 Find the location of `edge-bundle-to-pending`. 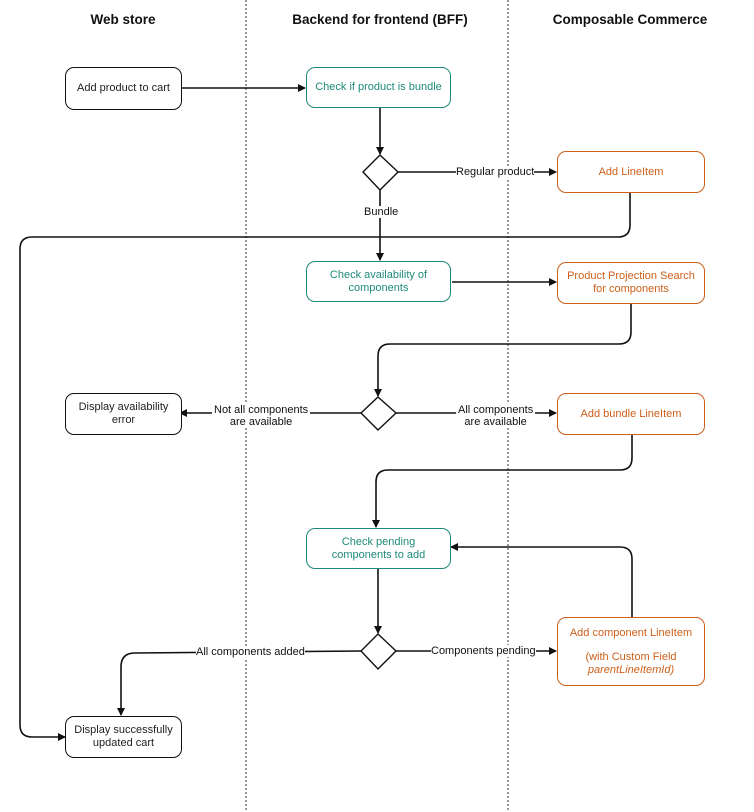

edge-bundle-to-pending is located at coordinates (502, 481).